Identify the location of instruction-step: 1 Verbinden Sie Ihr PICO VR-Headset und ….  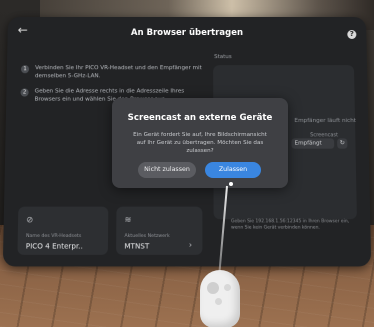
(111, 72).